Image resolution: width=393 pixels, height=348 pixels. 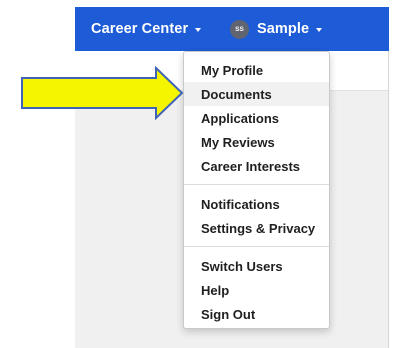 I want to click on arrow-right-icon, so click(x=102, y=93).